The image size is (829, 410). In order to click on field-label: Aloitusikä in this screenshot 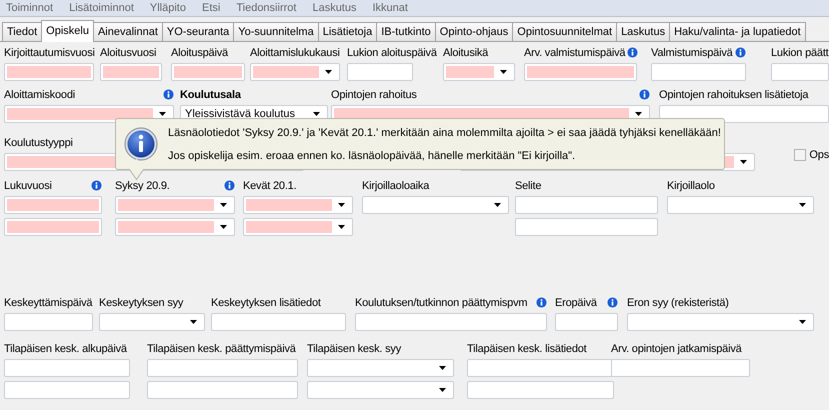, I will do `click(465, 52)`.